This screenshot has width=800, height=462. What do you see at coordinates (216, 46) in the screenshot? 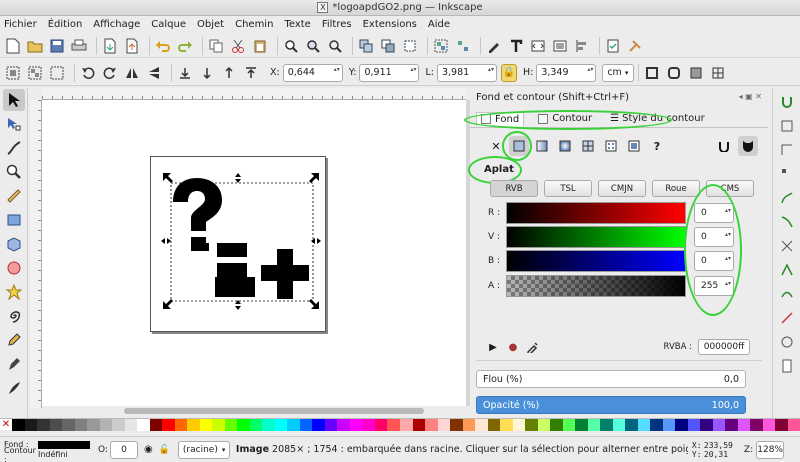
I see `copy-icon` at bounding box center [216, 46].